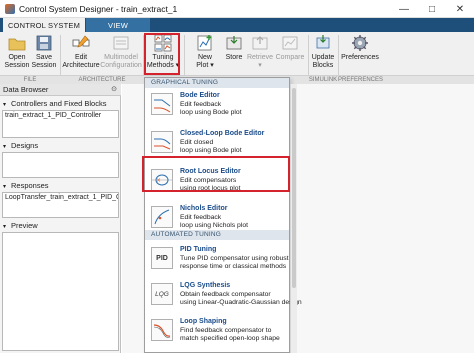 Image resolution: width=474 pixels, height=353 pixels. Describe the element at coordinates (205, 285) in the screenshot. I see `menu-item-title: LQG Synthesis` at that location.